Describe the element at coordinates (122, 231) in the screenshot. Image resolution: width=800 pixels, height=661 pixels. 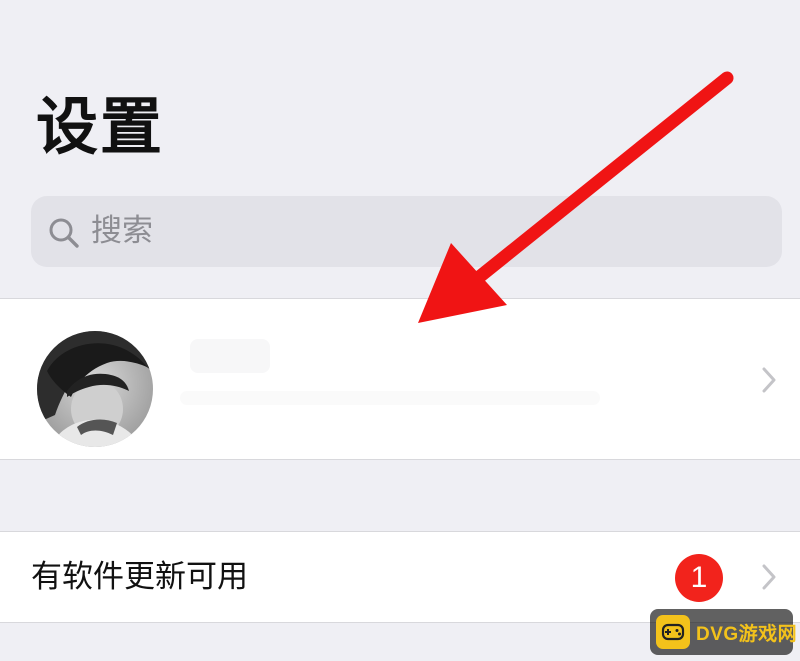
I see `search-placeholder: 搜索` at that location.